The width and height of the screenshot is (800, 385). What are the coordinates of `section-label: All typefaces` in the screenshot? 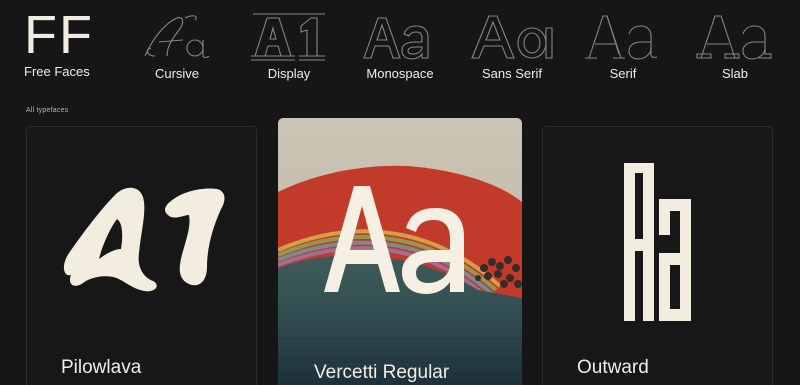 It's located at (47, 110).